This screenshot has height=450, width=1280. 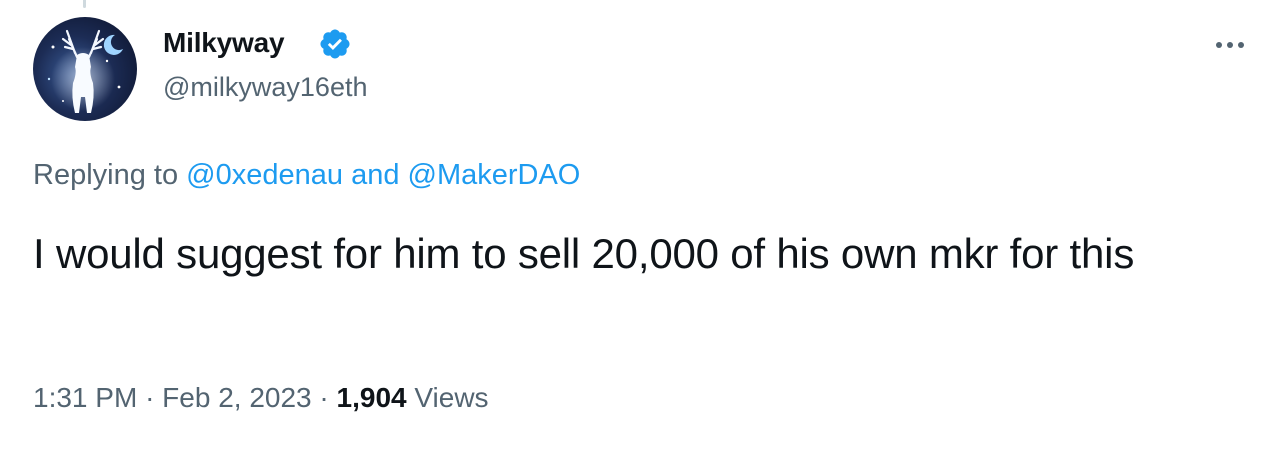 What do you see at coordinates (83, 72) in the screenshot?
I see `stag-silhouette-icon` at bounding box center [83, 72].